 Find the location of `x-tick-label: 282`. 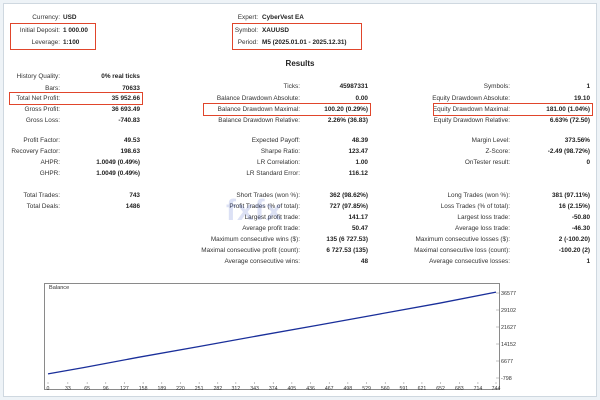

x-tick-label: 282 is located at coordinates (217, 389).